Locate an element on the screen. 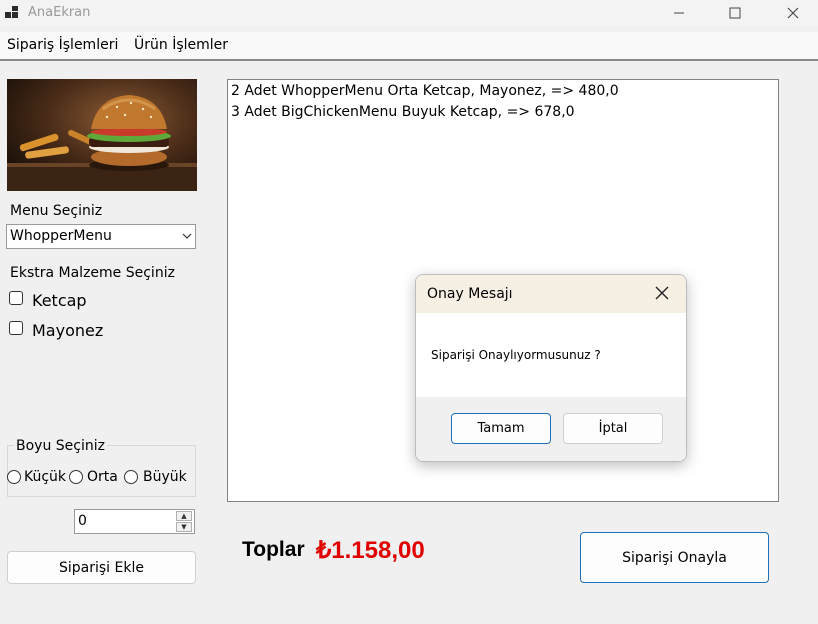  menu-label: Menu Seçiniz is located at coordinates (56, 211).